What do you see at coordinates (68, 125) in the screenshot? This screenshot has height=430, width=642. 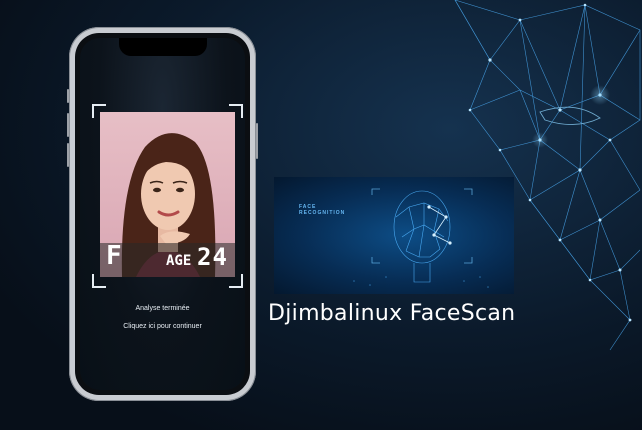 I see `phone-volume-up-button` at bounding box center [68, 125].